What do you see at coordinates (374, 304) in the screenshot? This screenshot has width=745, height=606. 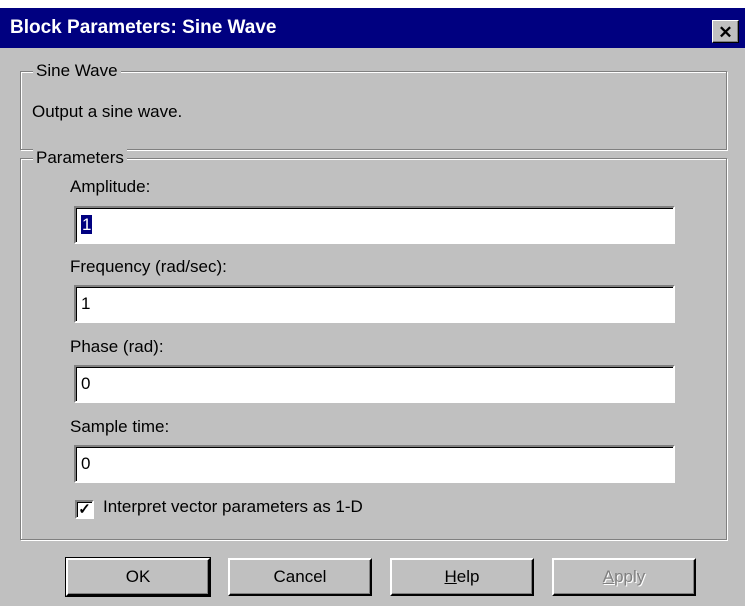 I see `frequency-input: 1` at bounding box center [374, 304].